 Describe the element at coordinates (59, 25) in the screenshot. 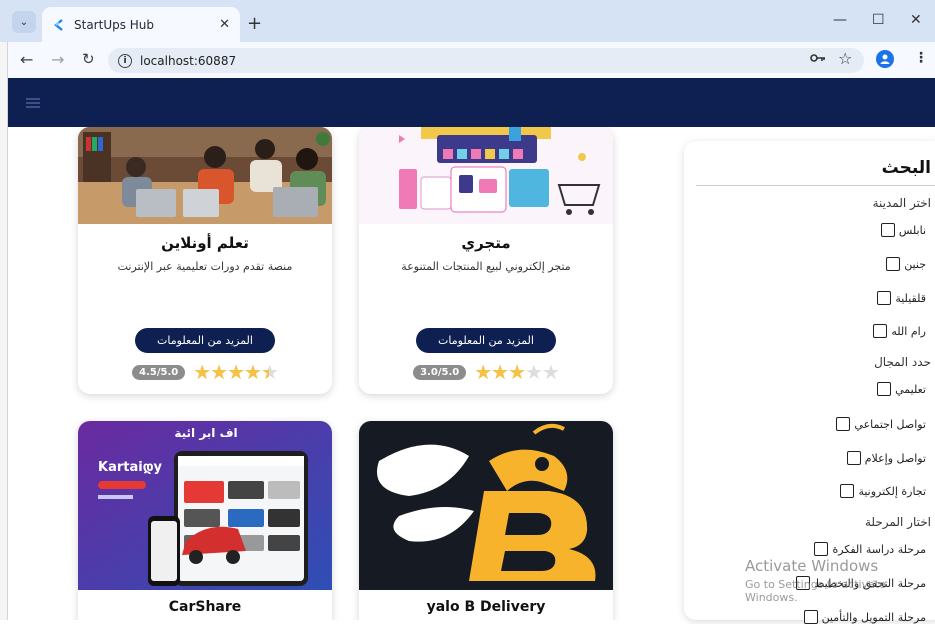

I see `favicon-icon` at that location.